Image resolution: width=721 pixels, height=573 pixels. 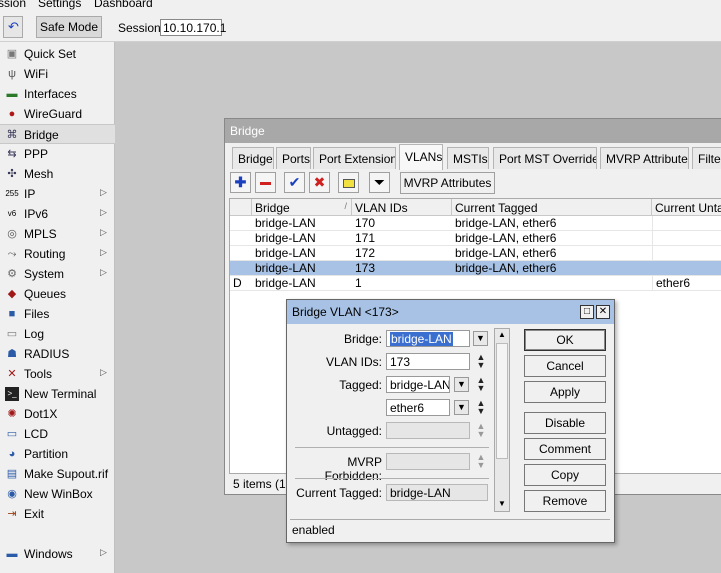 I want to click on enable-button: ✔, so click(x=294, y=182).